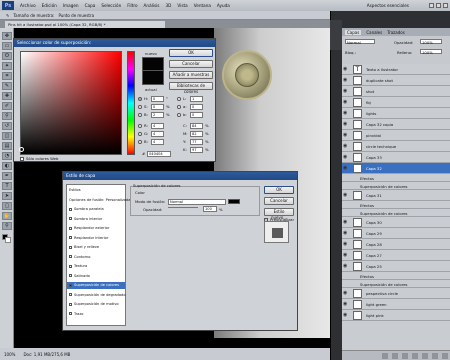  I want to click on tab-layers: Capas, so click(353, 32).